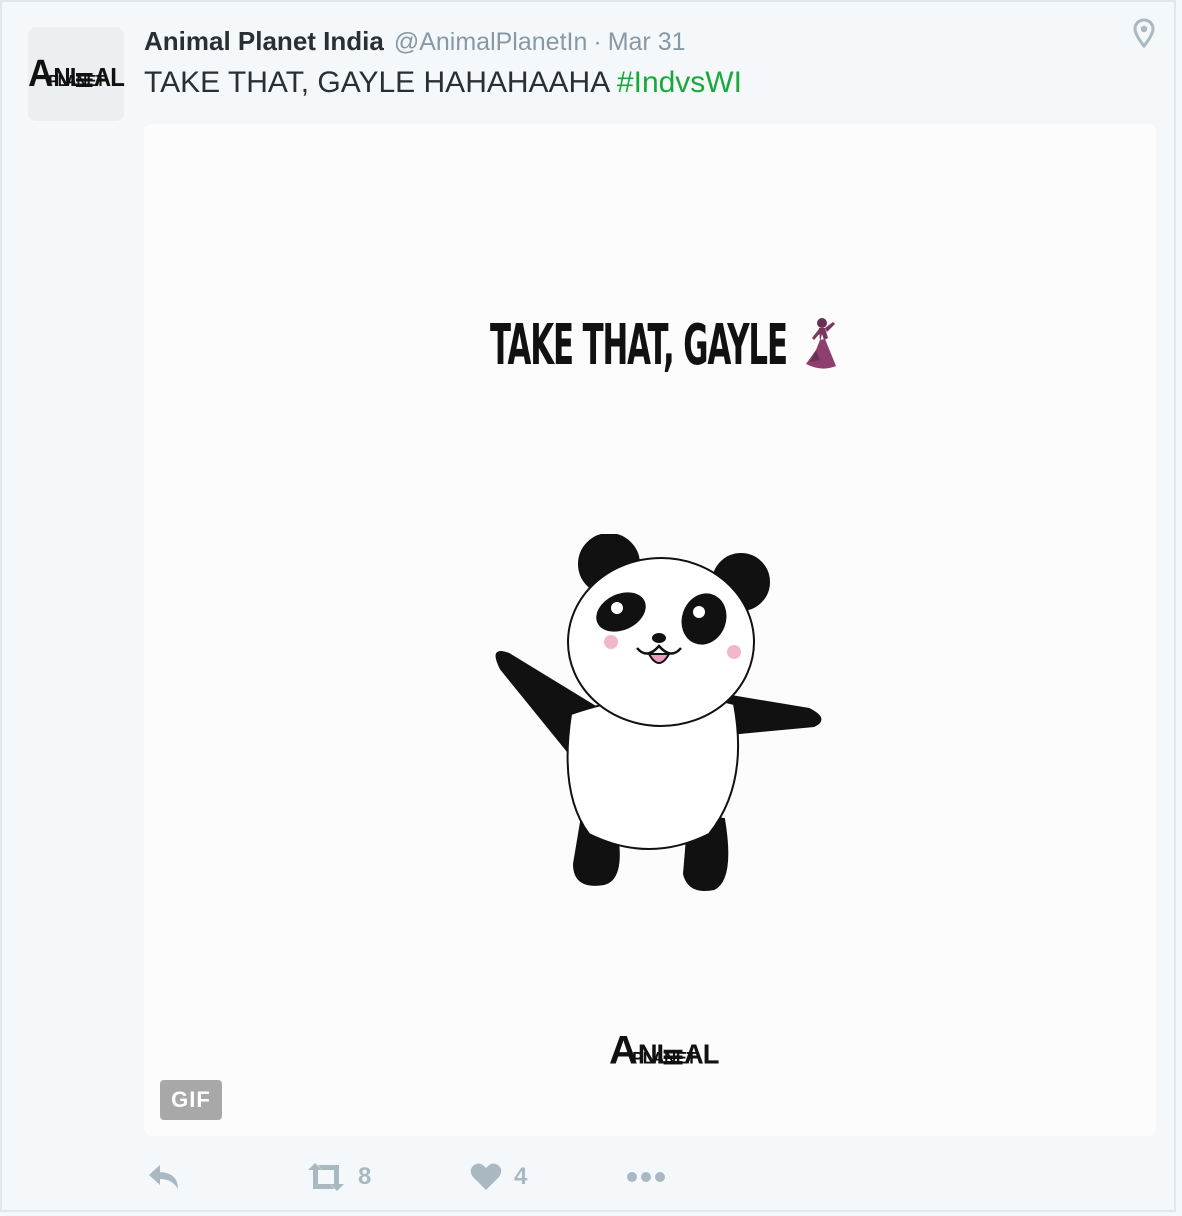  I want to click on author-name: Animal Planet India, so click(264, 41).